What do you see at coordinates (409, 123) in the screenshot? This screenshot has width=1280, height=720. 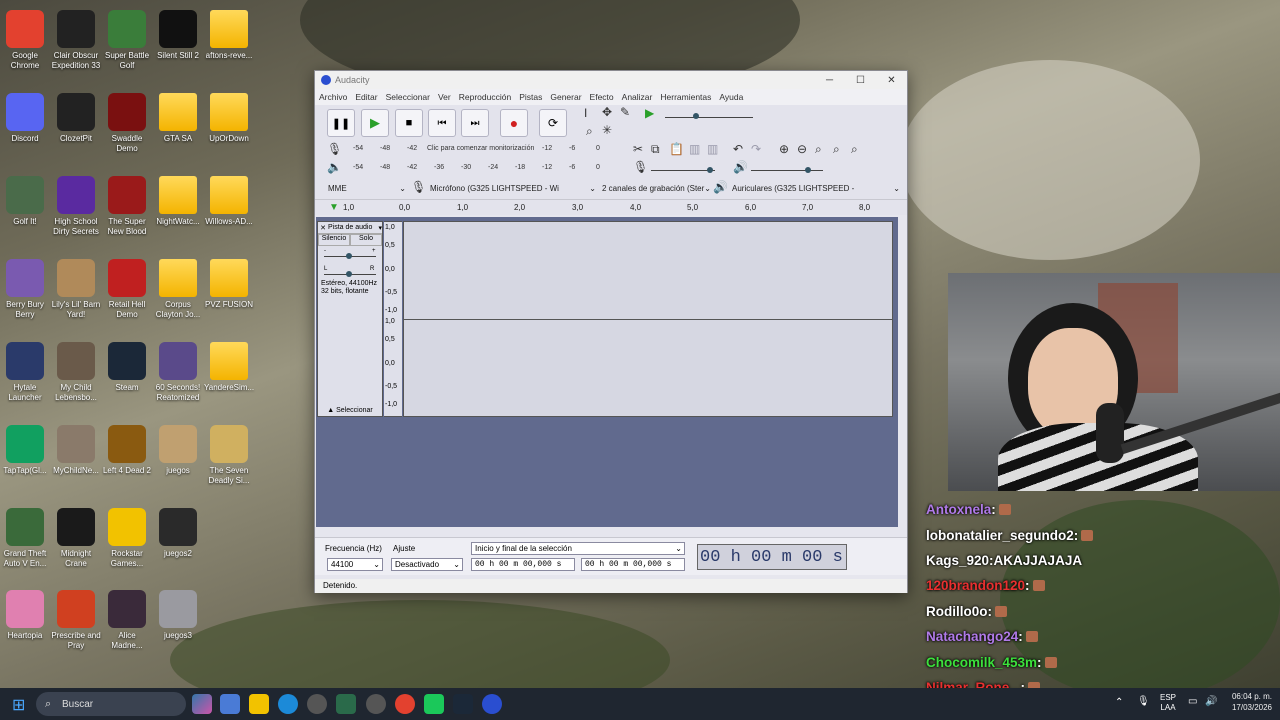 I see `stop-button: ■` at bounding box center [409, 123].